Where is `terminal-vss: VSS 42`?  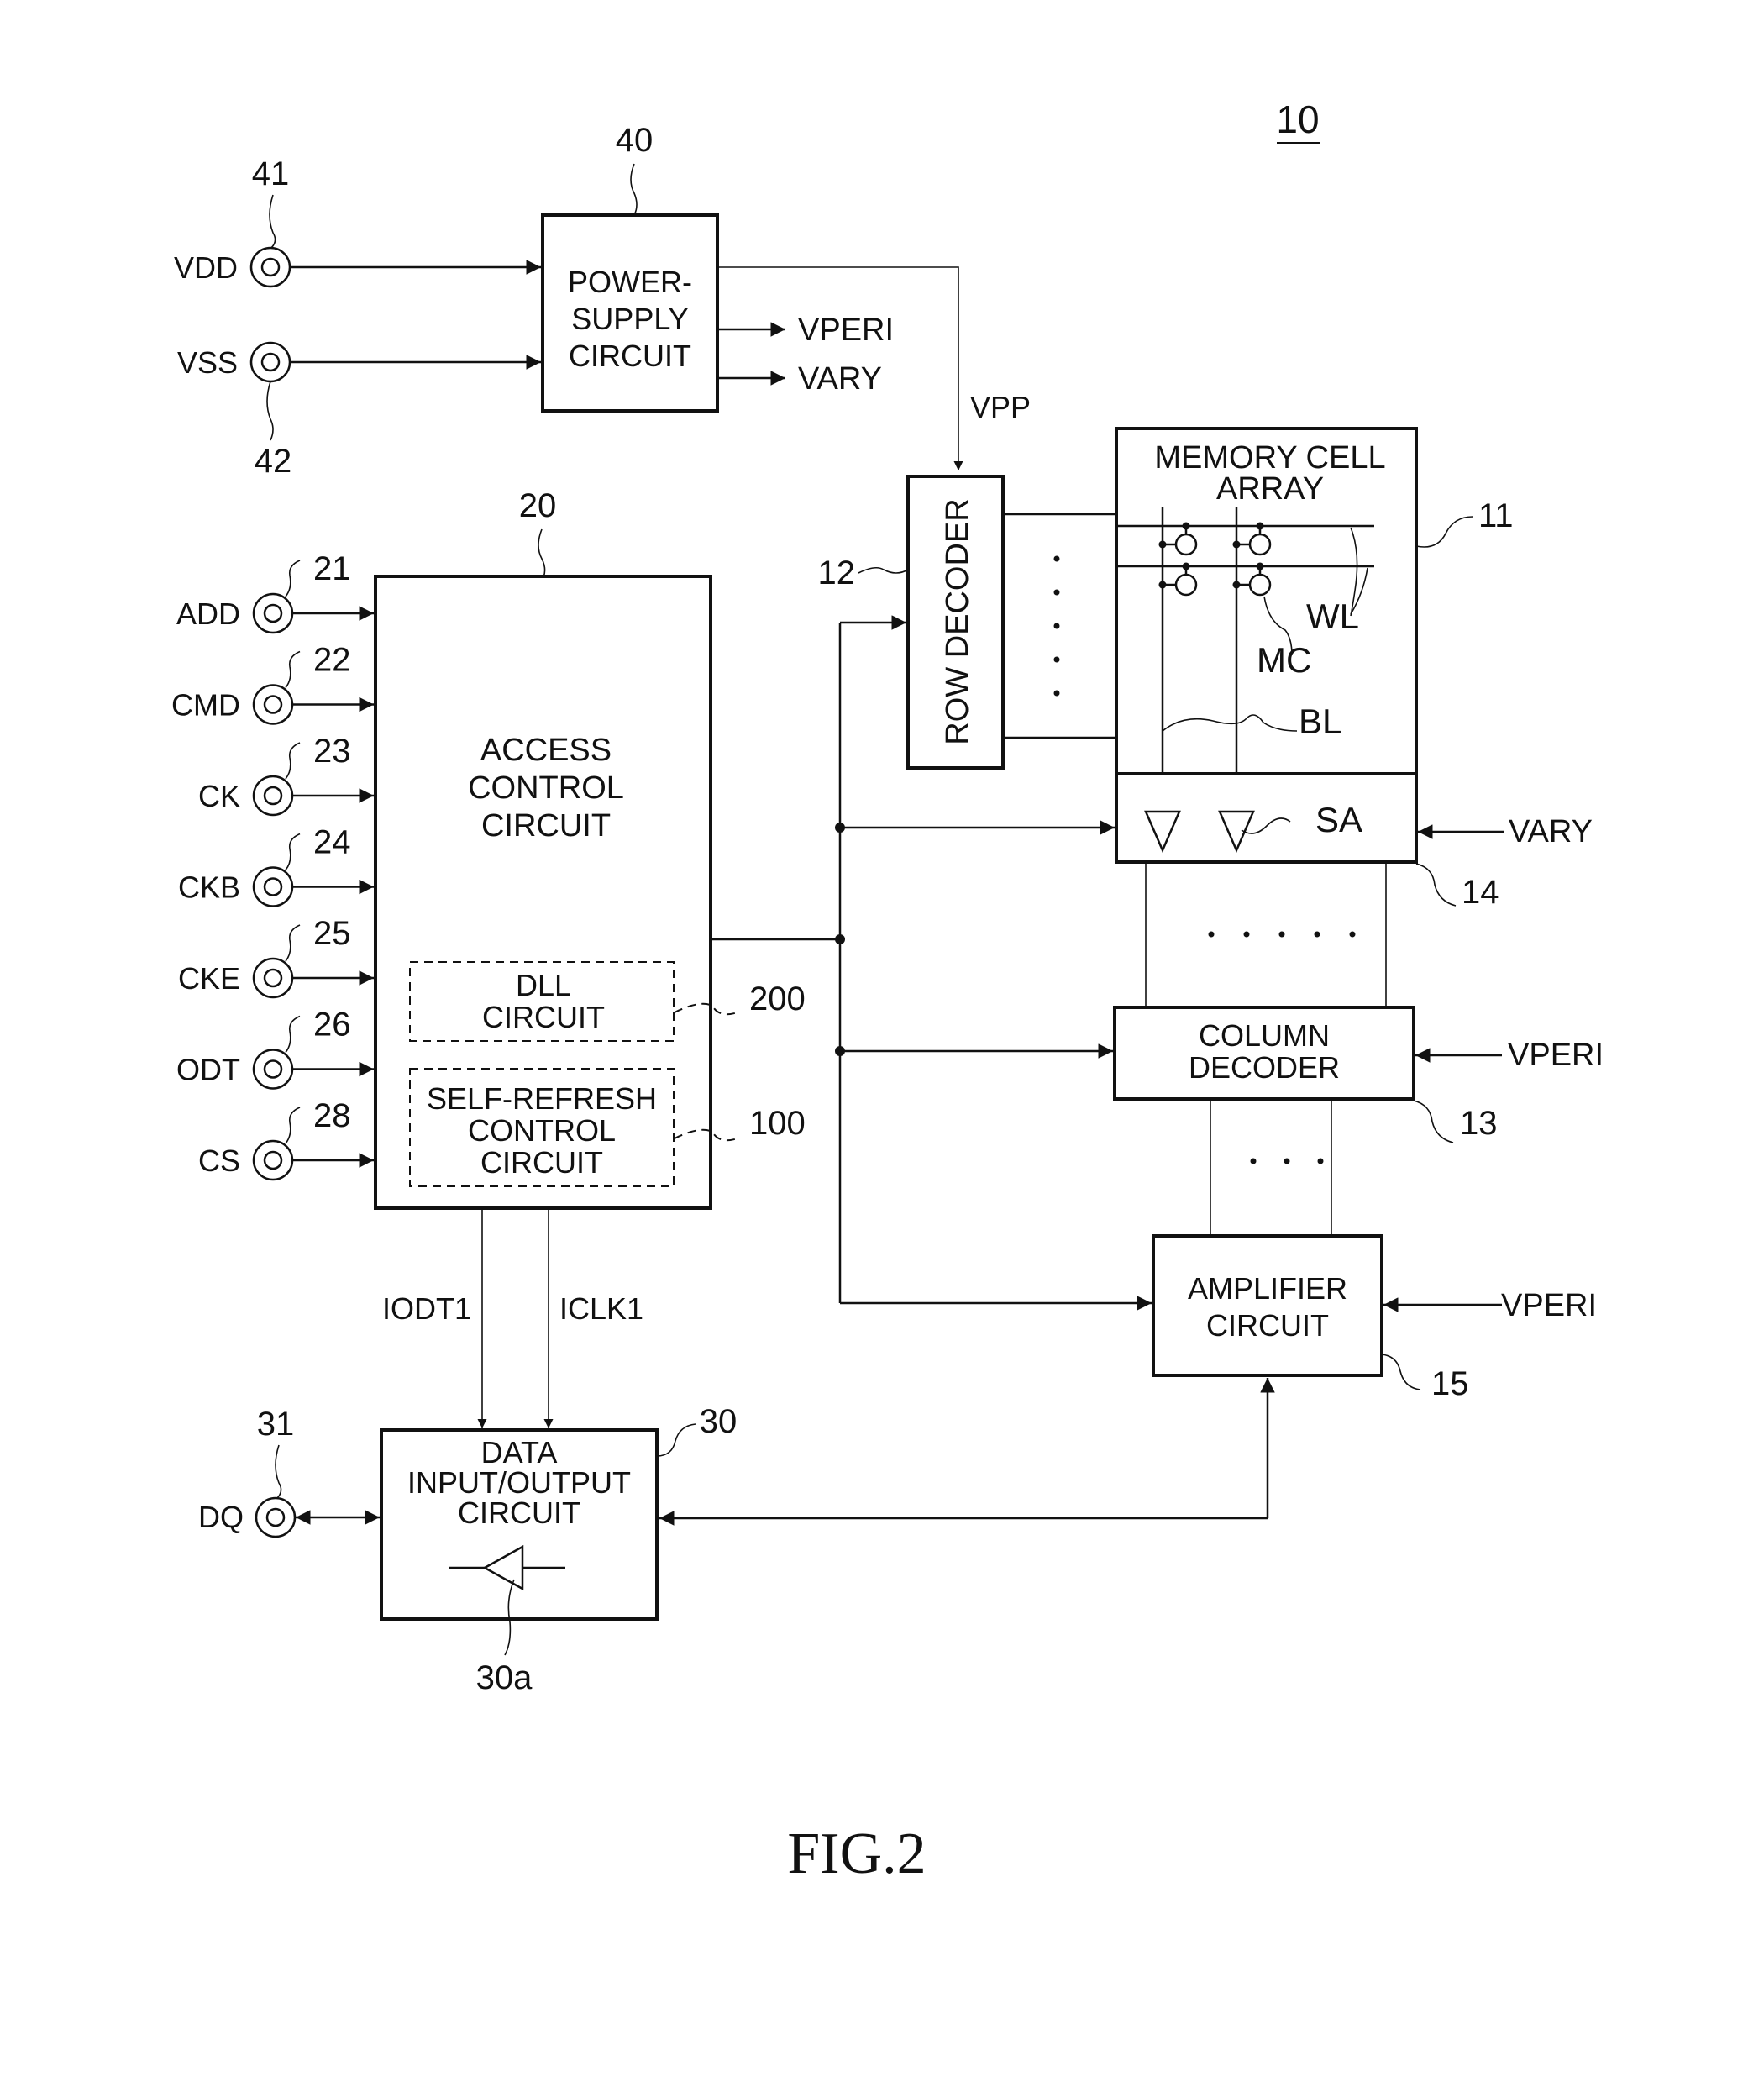
terminal-vss: VSS 42 is located at coordinates (359, 410).